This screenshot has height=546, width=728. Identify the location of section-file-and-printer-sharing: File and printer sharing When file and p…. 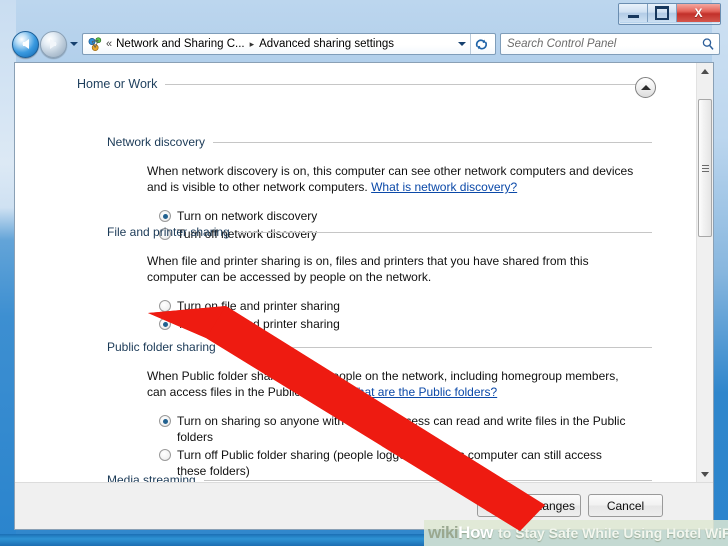
(379, 278).